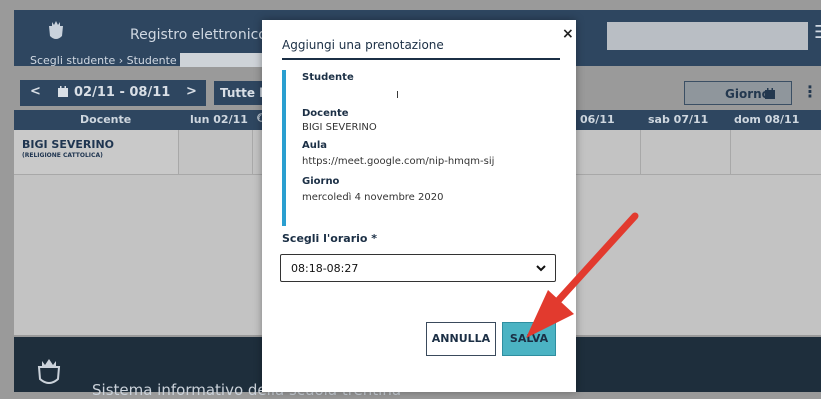  I want to click on time-select-label: Scegli l'orario *, so click(330, 238).